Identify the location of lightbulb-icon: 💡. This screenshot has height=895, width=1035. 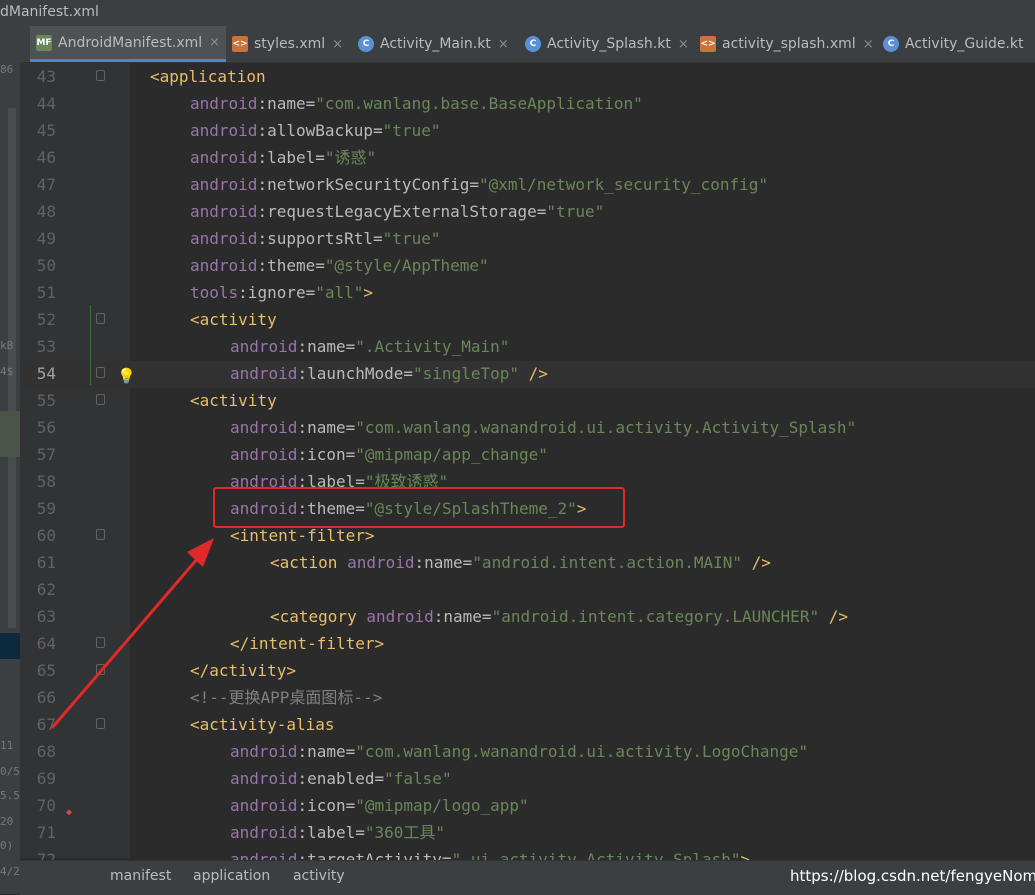
(126, 376).